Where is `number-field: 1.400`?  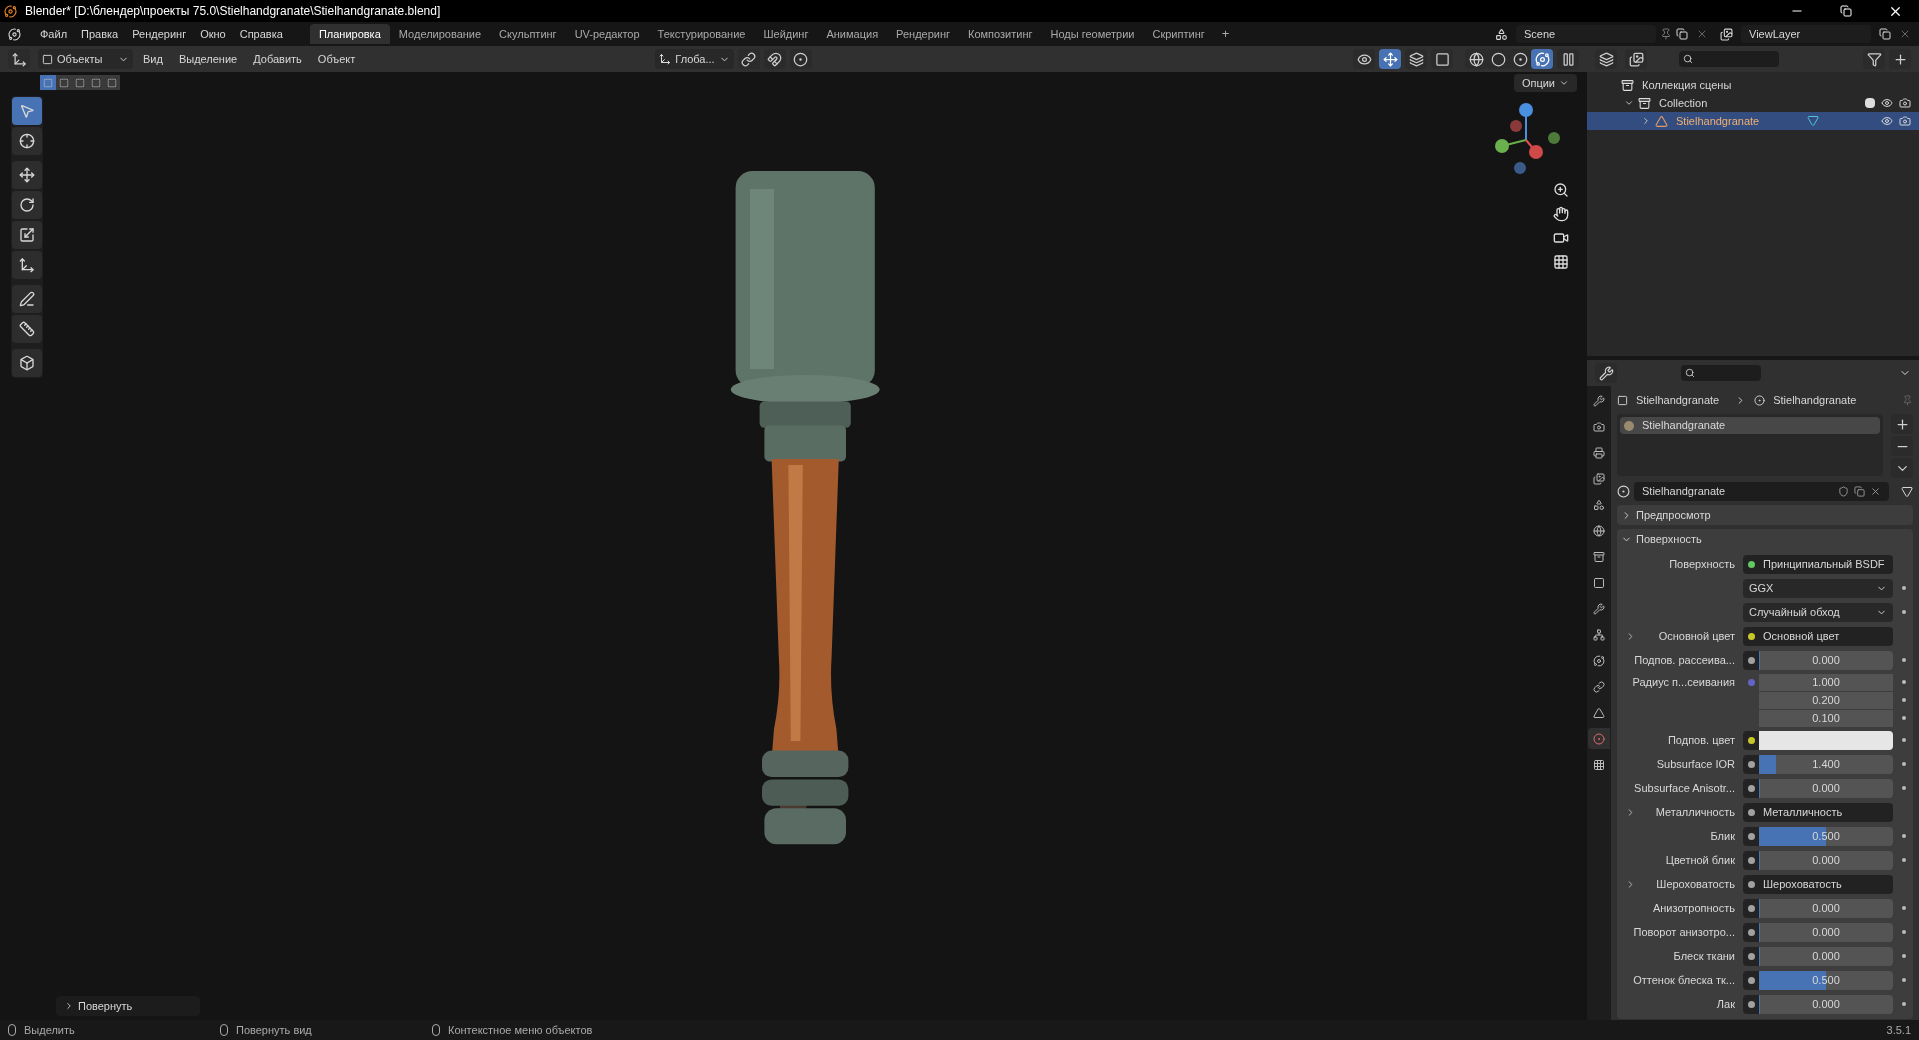
number-field: 1.400 is located at coordinates (1826, 764).